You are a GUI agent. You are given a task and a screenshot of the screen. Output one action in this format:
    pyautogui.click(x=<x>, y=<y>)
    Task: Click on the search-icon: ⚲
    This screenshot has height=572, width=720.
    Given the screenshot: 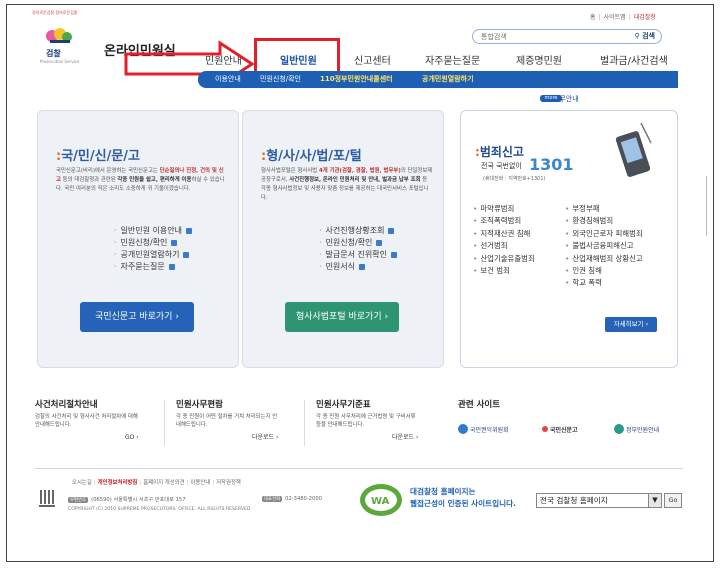 What is the action you would take?
    pyautogui.click(x=637, y=36)
    